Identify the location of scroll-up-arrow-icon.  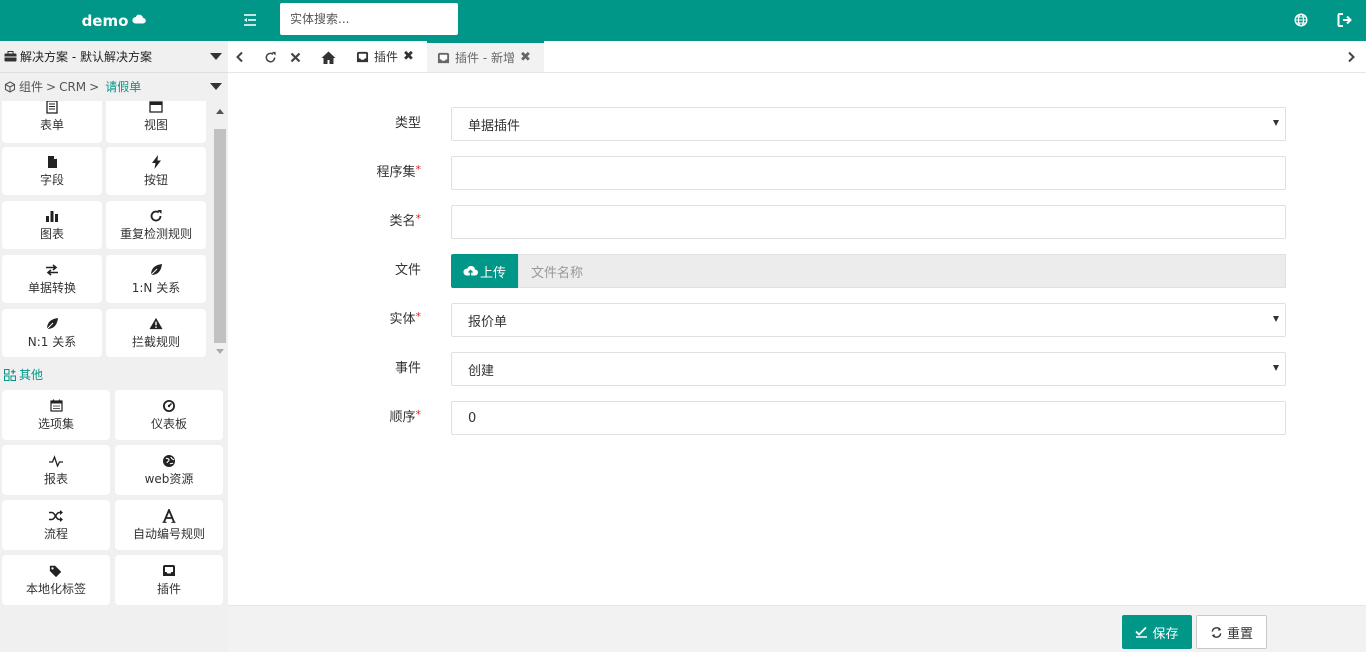
(220, 111).